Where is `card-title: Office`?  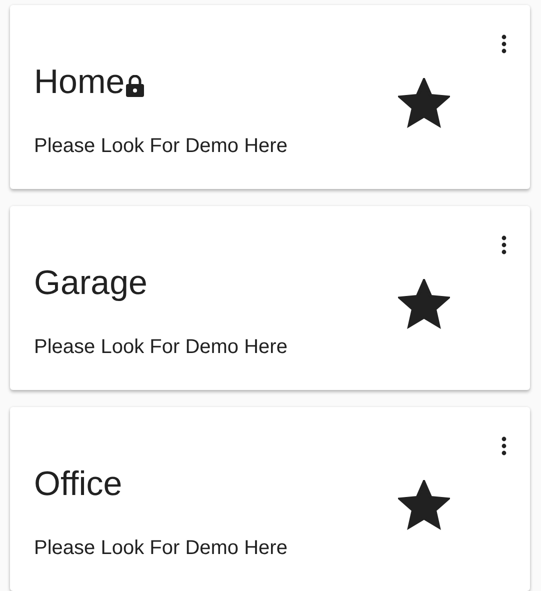 card-title: Office is located at coordinates (78, 484).